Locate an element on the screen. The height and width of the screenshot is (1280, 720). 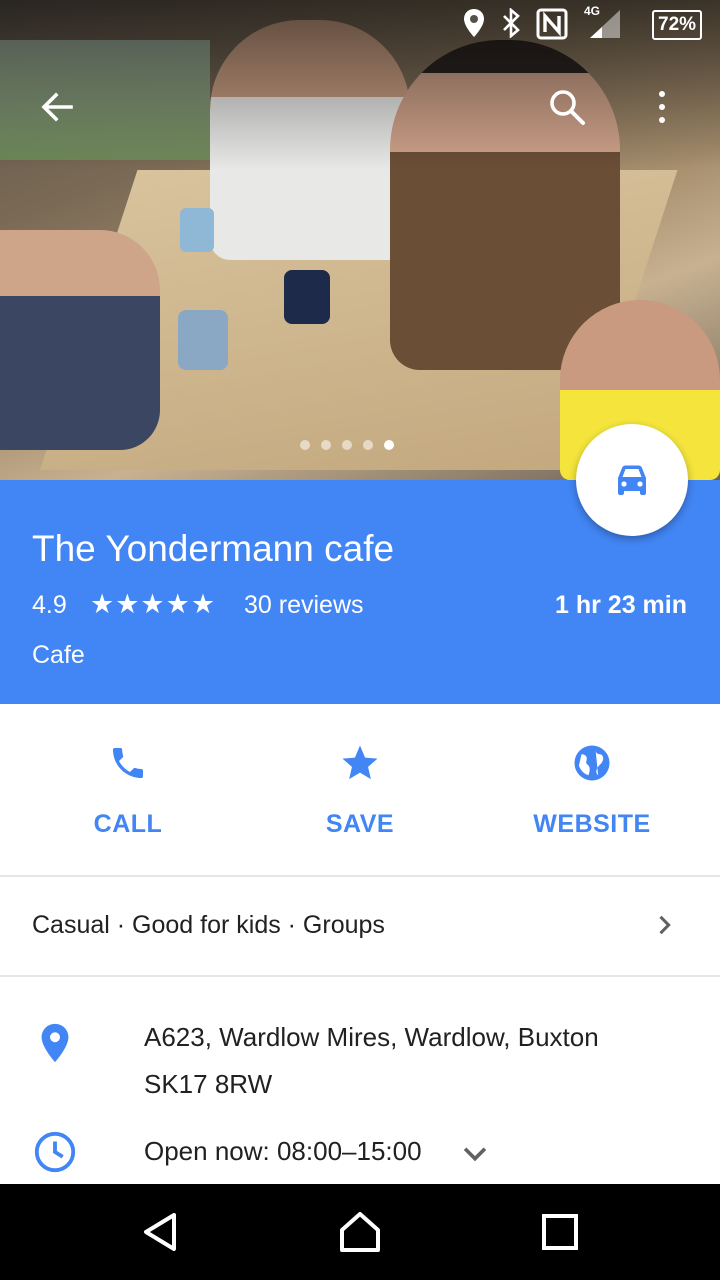
place-title: The Yondermann cafe is located at coordinates (213, 548).